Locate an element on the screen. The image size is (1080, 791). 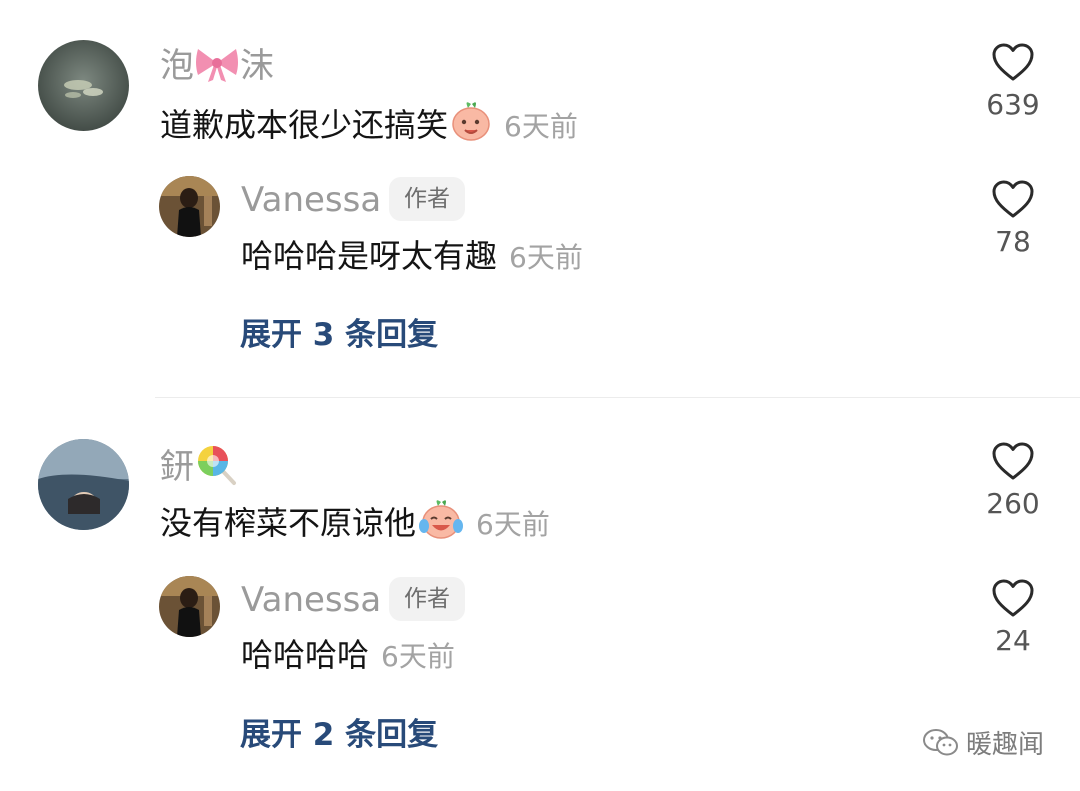
comment-username: 泡沫 is located at coordinates (217, 67).